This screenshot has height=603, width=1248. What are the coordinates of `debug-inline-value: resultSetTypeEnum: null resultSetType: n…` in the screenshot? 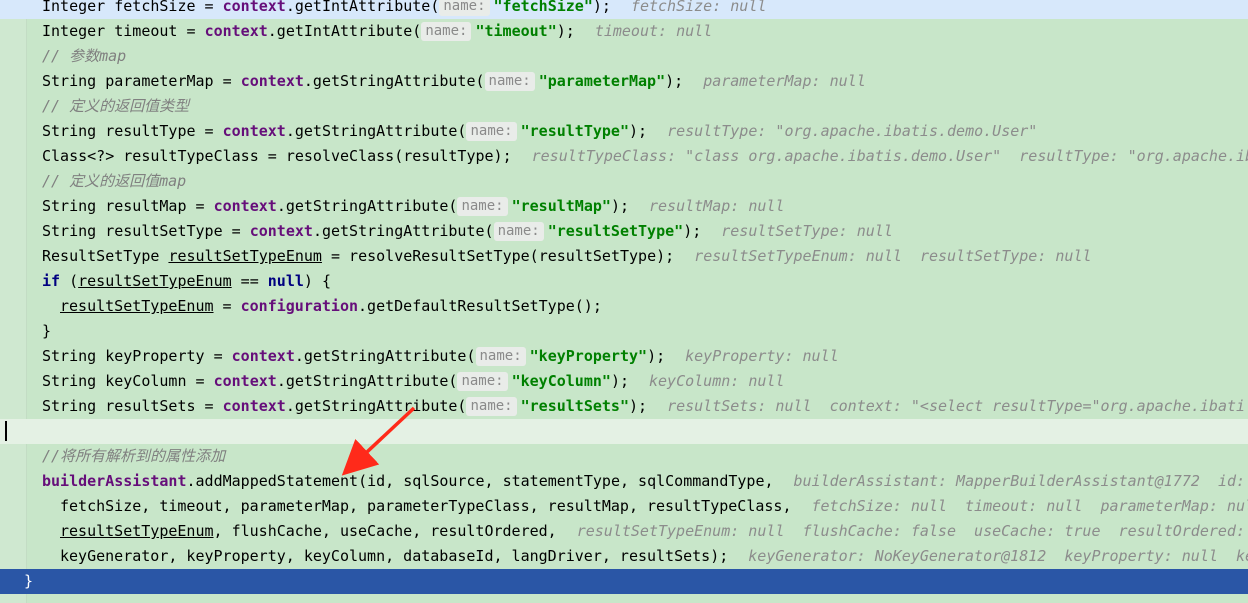 It's located at (893, 256).